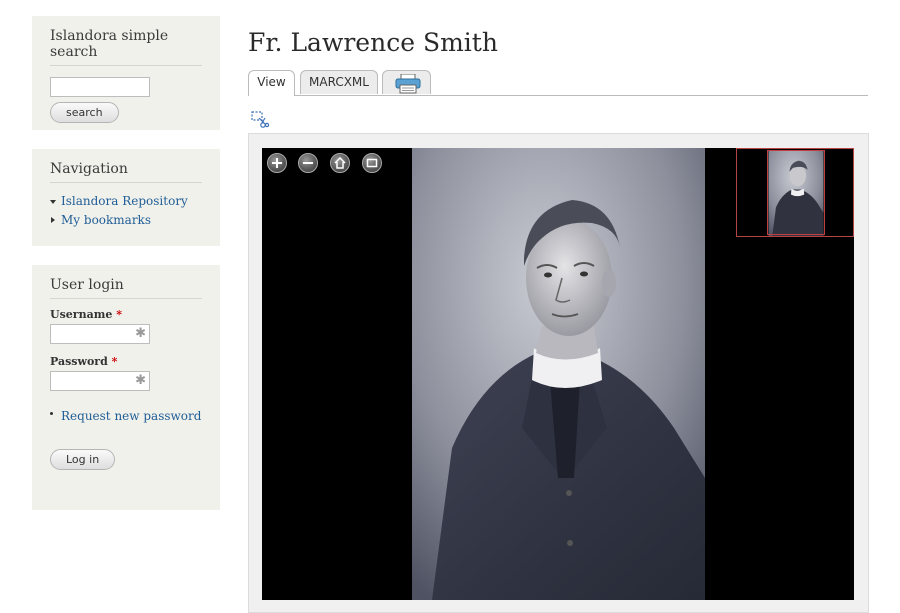 The width and height of the screenshot is (900, 613). Describe the element at coordinates (277, 163) in the screenshot. I see `zoom-in-icon` at that location.